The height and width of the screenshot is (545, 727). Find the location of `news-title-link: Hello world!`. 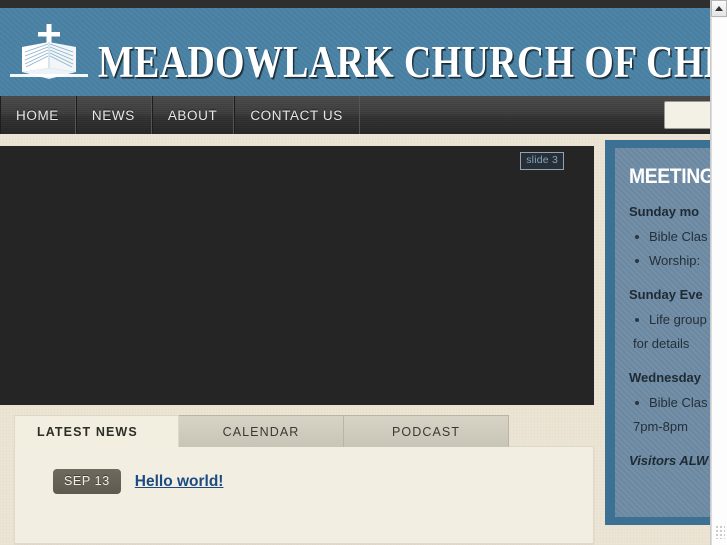

news-title-link: Hello world! is located at coordinates (179, 482).